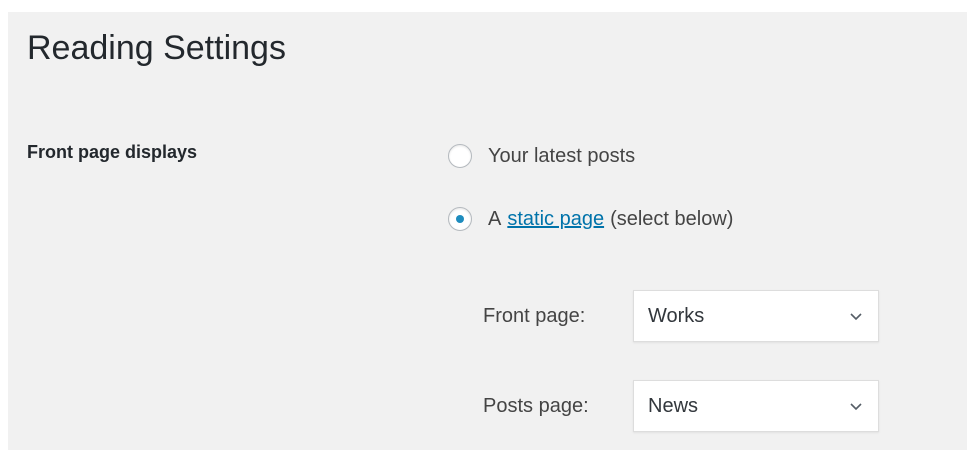 This screenshot has height=462, width=967. I want to click on front-page-select-value: Works, so click(676, 315).